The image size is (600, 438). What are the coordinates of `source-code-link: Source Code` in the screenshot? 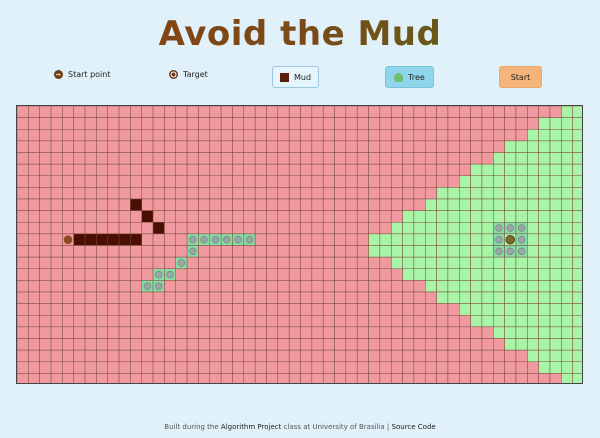 It's located at (414, 427).